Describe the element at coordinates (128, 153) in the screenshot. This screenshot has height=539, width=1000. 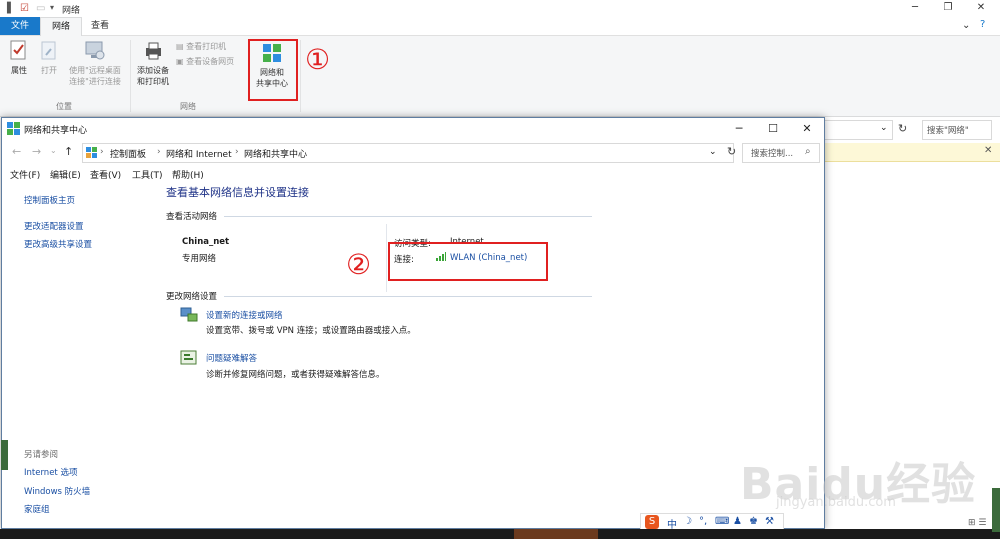
I see `breadcrumb-control-panel: 控制面板` at that location.